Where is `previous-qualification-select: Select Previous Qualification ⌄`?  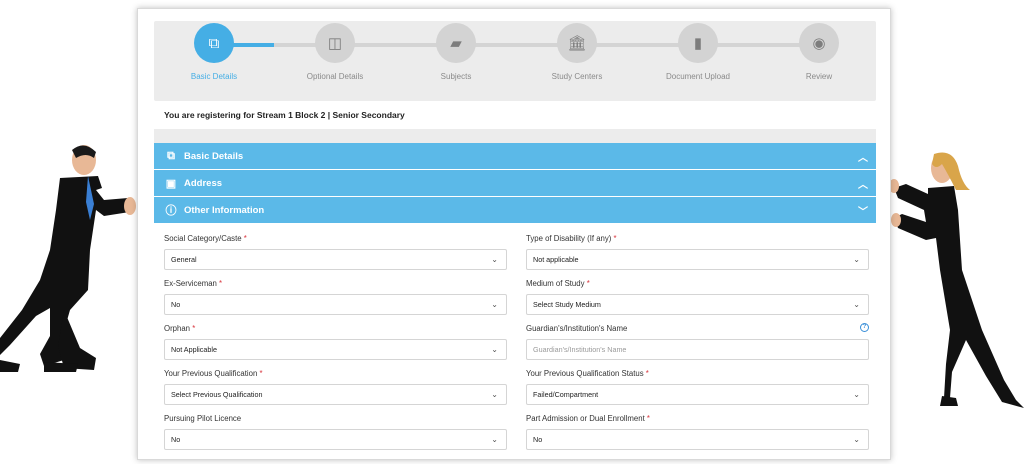
previous-qualification-select: Select Previous Qualification ⌄ is located at coordinates (335, 394).